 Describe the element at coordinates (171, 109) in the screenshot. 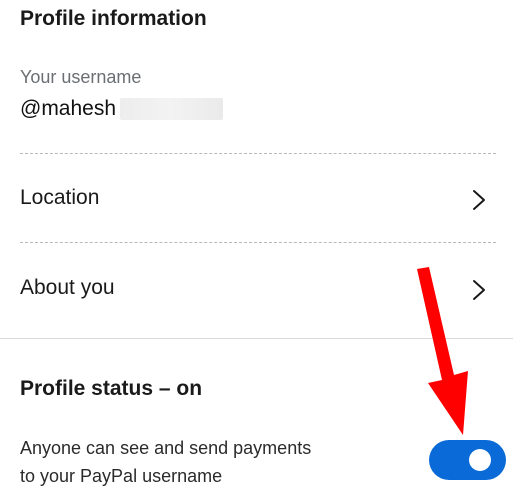

I see `username-redacted-blur` at that location.